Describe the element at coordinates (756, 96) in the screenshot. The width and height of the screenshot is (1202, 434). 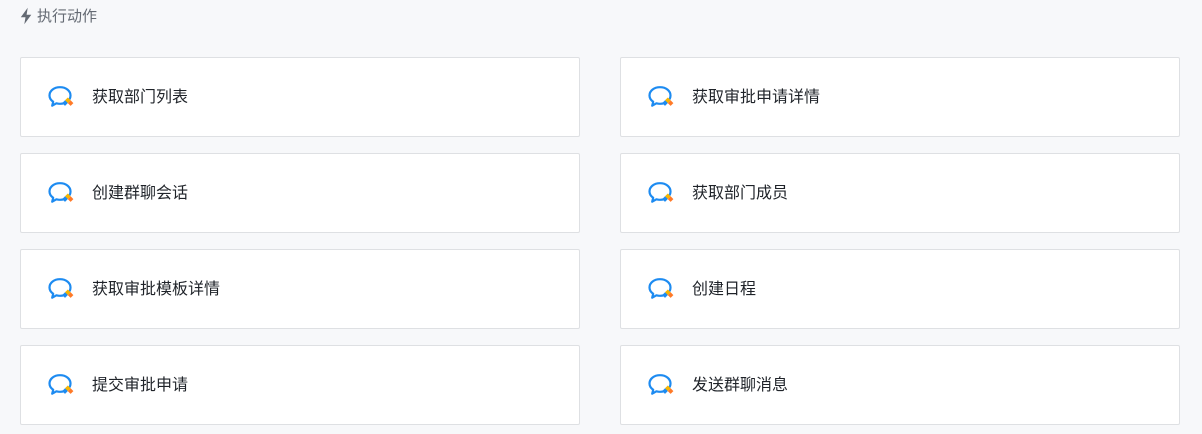
I see `action-label: 获取审批申请详情` at that location.